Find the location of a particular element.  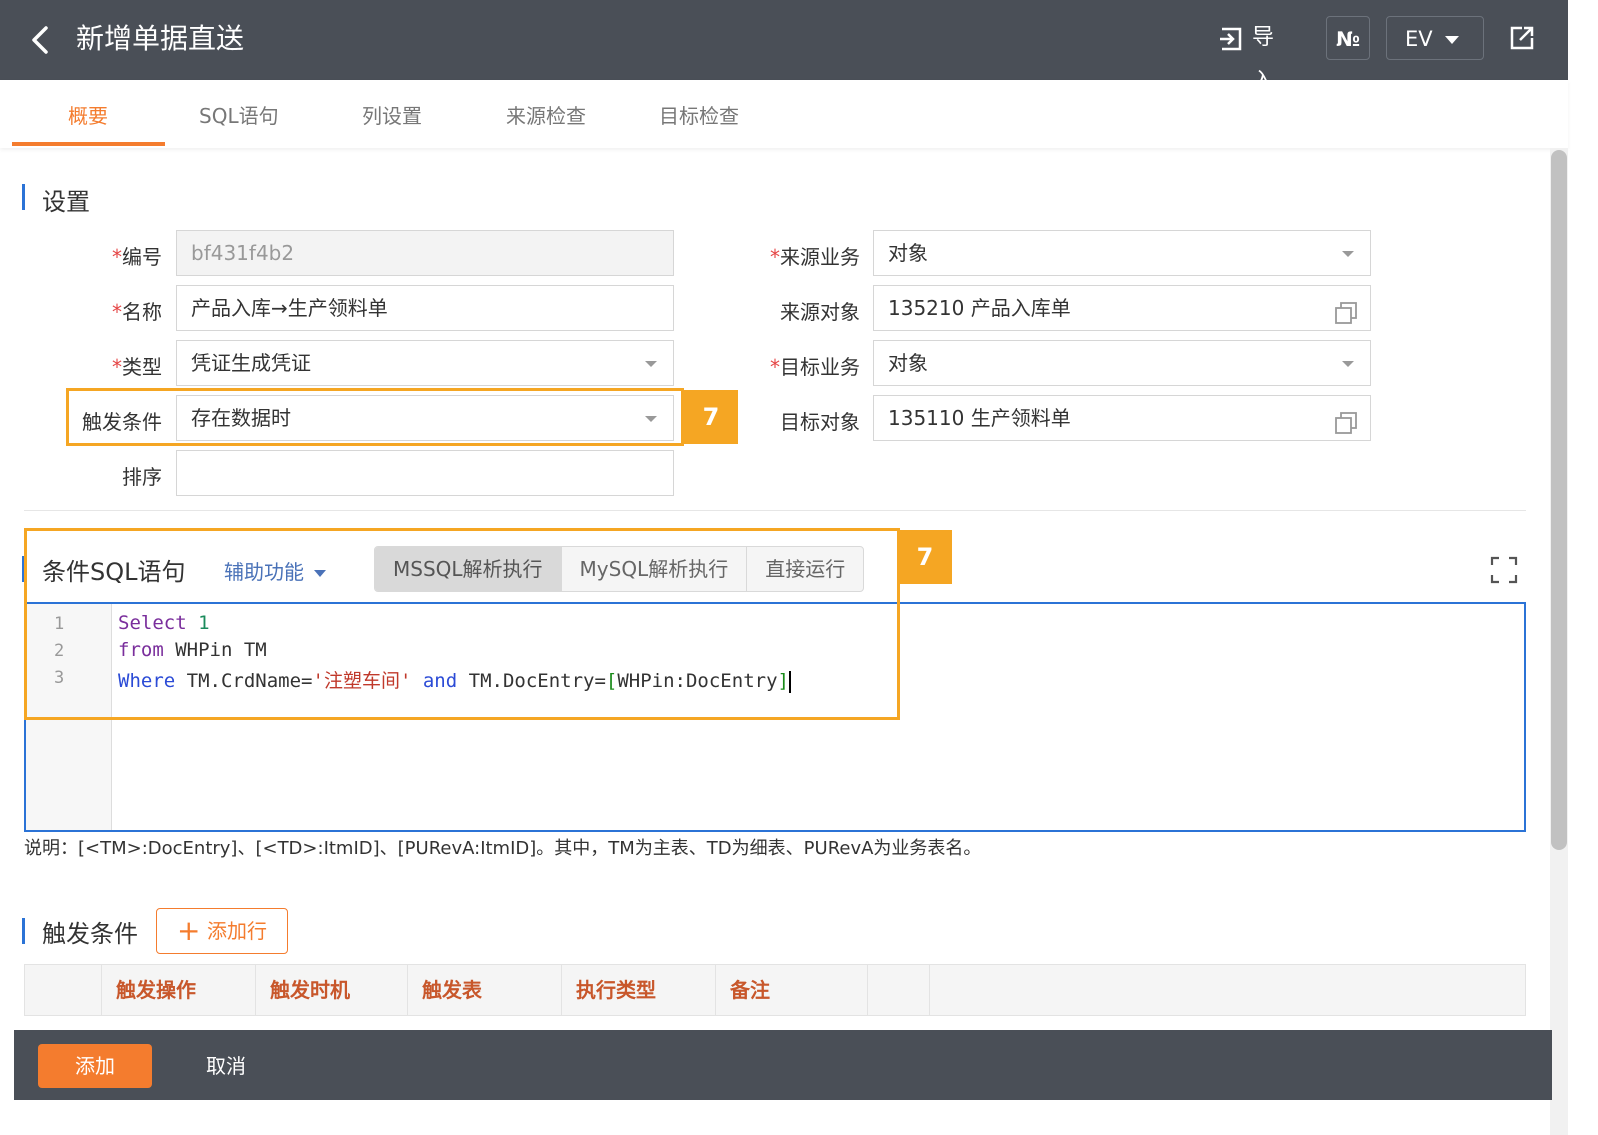

type-value: 凭证生成凭证 is located at coordinates (251, 363).